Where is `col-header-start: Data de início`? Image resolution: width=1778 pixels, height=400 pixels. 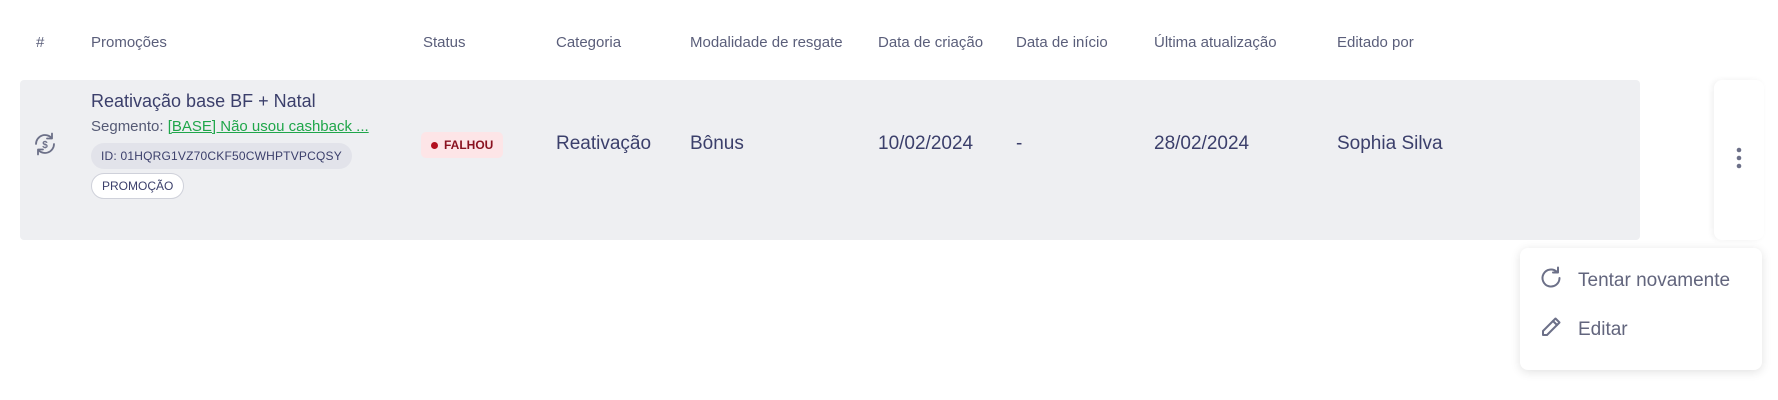
col-header-start: Data de início is located at coordinates (1062, 42).